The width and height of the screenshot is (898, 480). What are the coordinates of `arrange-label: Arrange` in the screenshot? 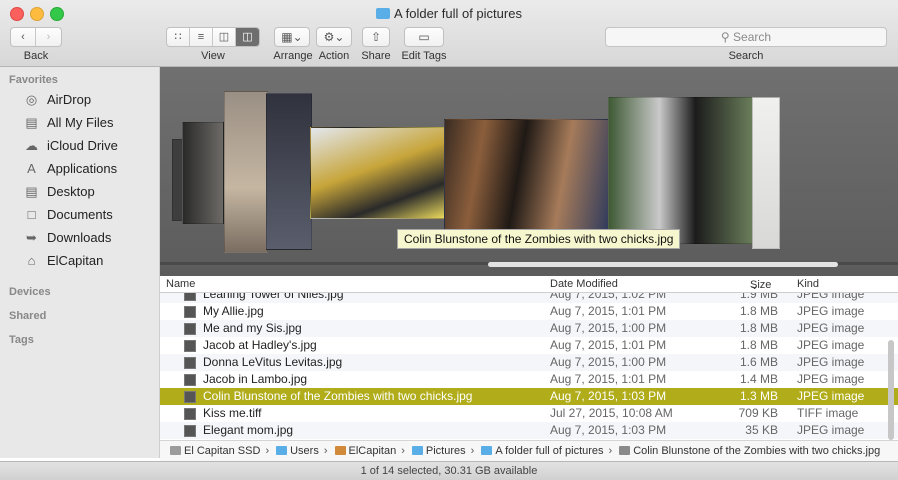 It's located at (293, 56).